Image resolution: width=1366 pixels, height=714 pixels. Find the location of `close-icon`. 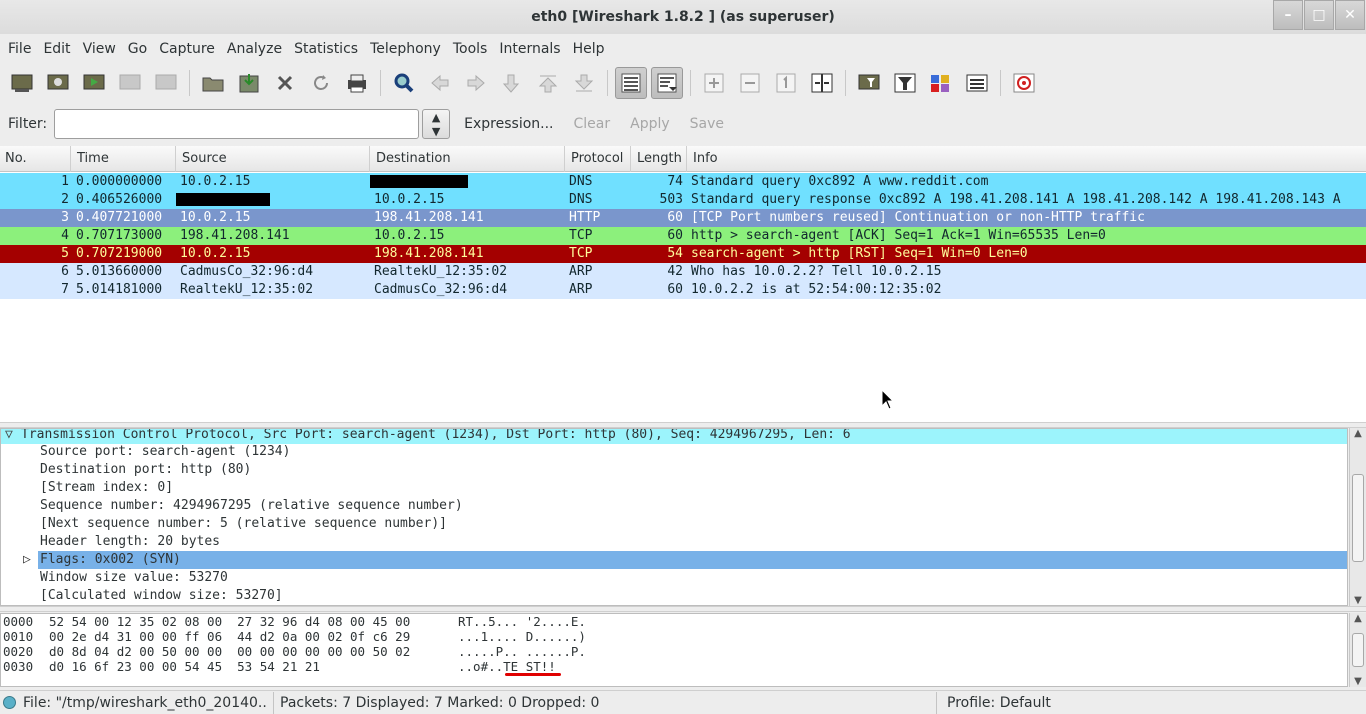

close-icon is located at coordinates (285, 83).